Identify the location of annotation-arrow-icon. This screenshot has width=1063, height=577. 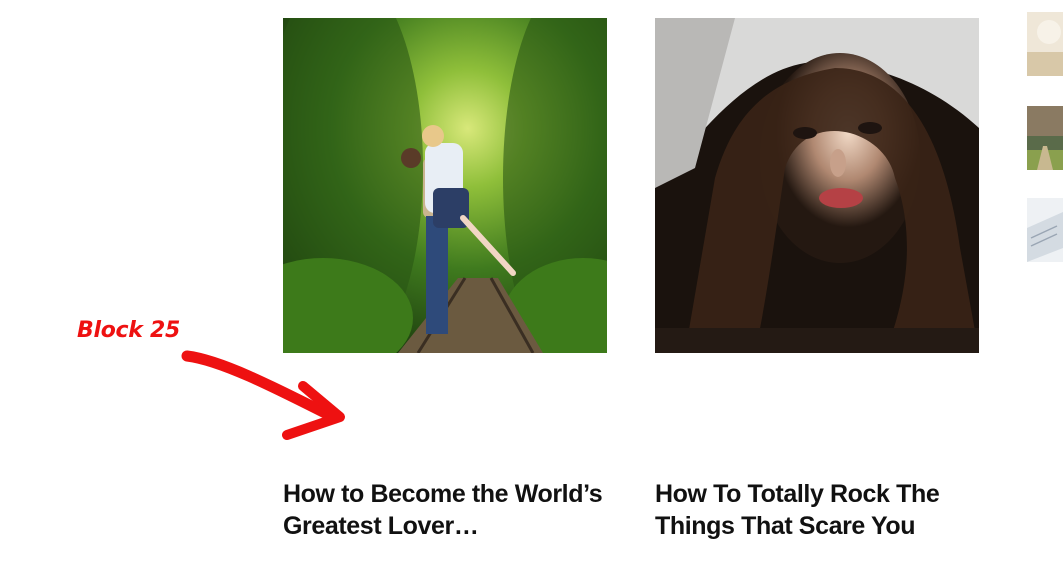
(263, 395).